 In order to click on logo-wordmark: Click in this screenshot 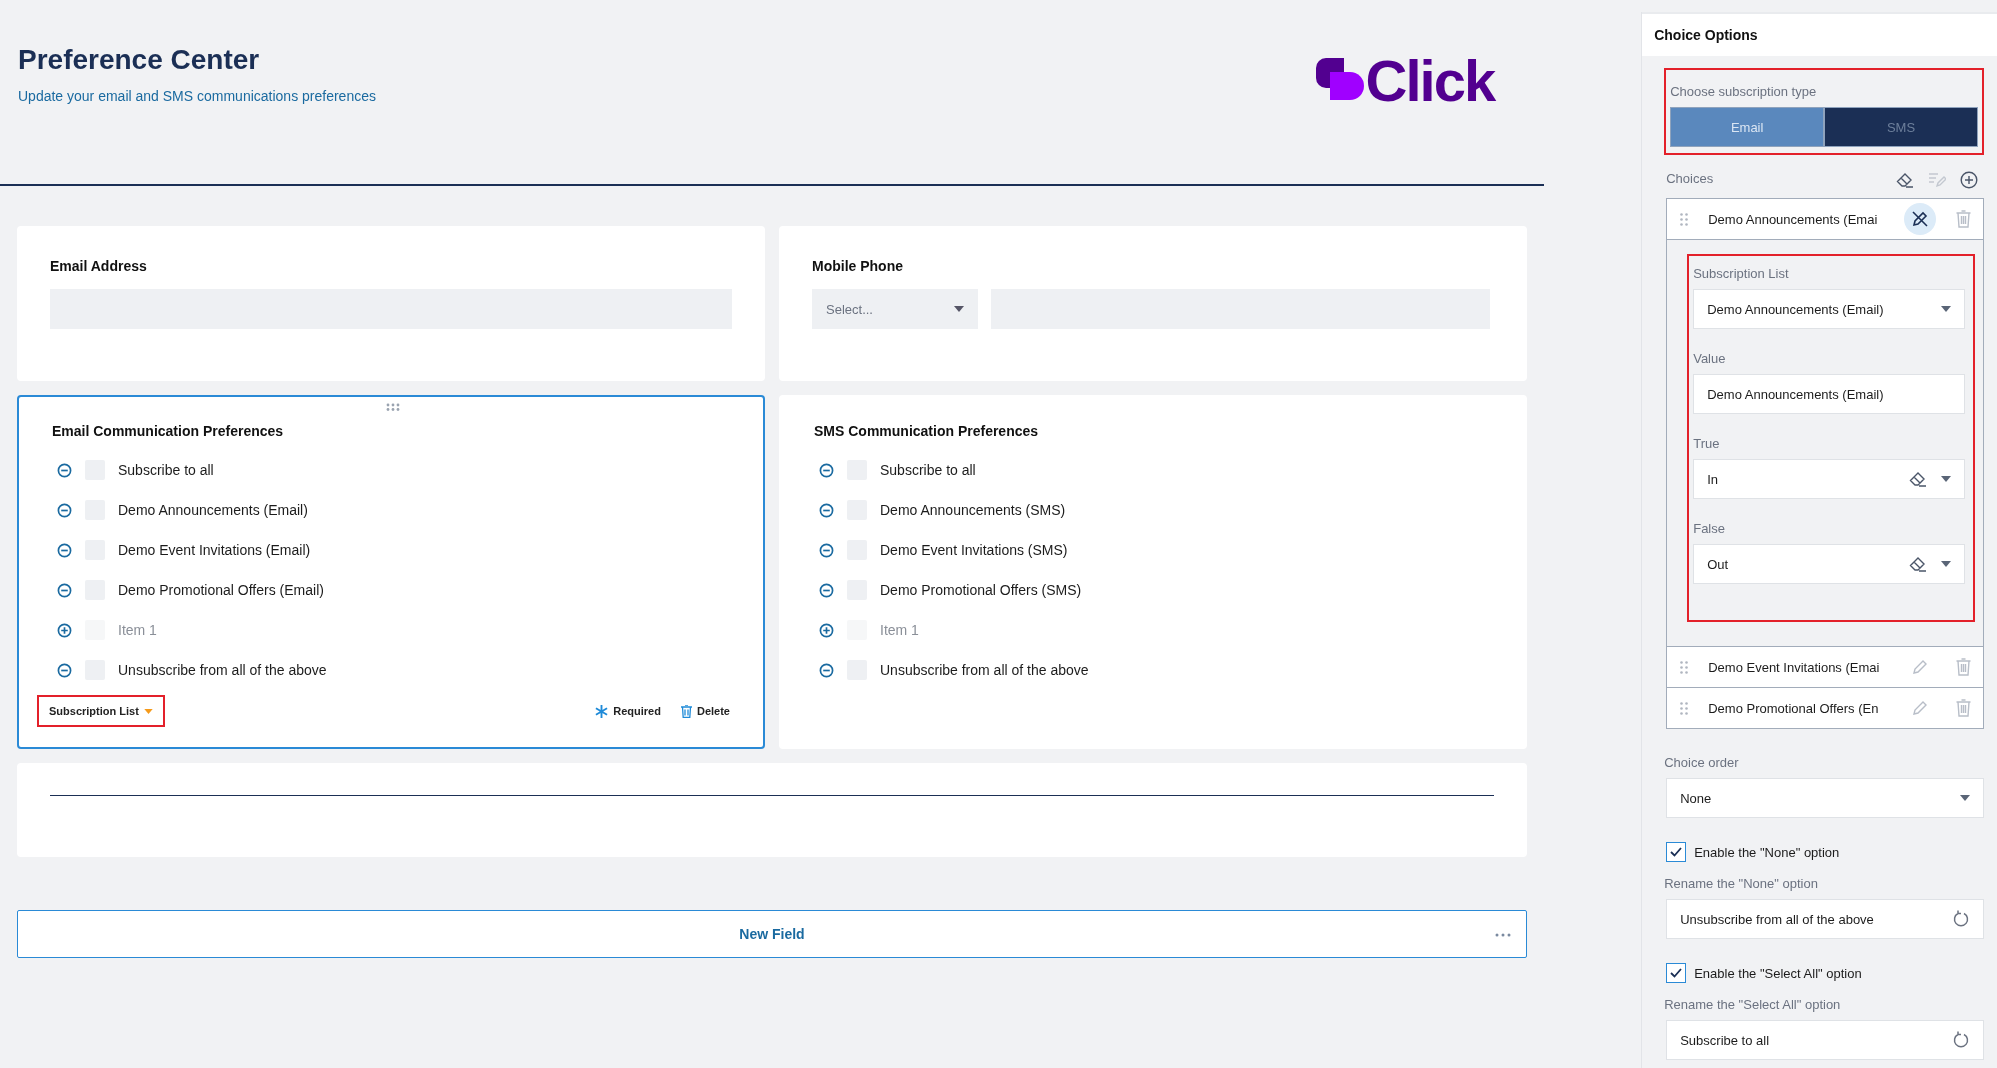, I will do `click(1430, 81)`.